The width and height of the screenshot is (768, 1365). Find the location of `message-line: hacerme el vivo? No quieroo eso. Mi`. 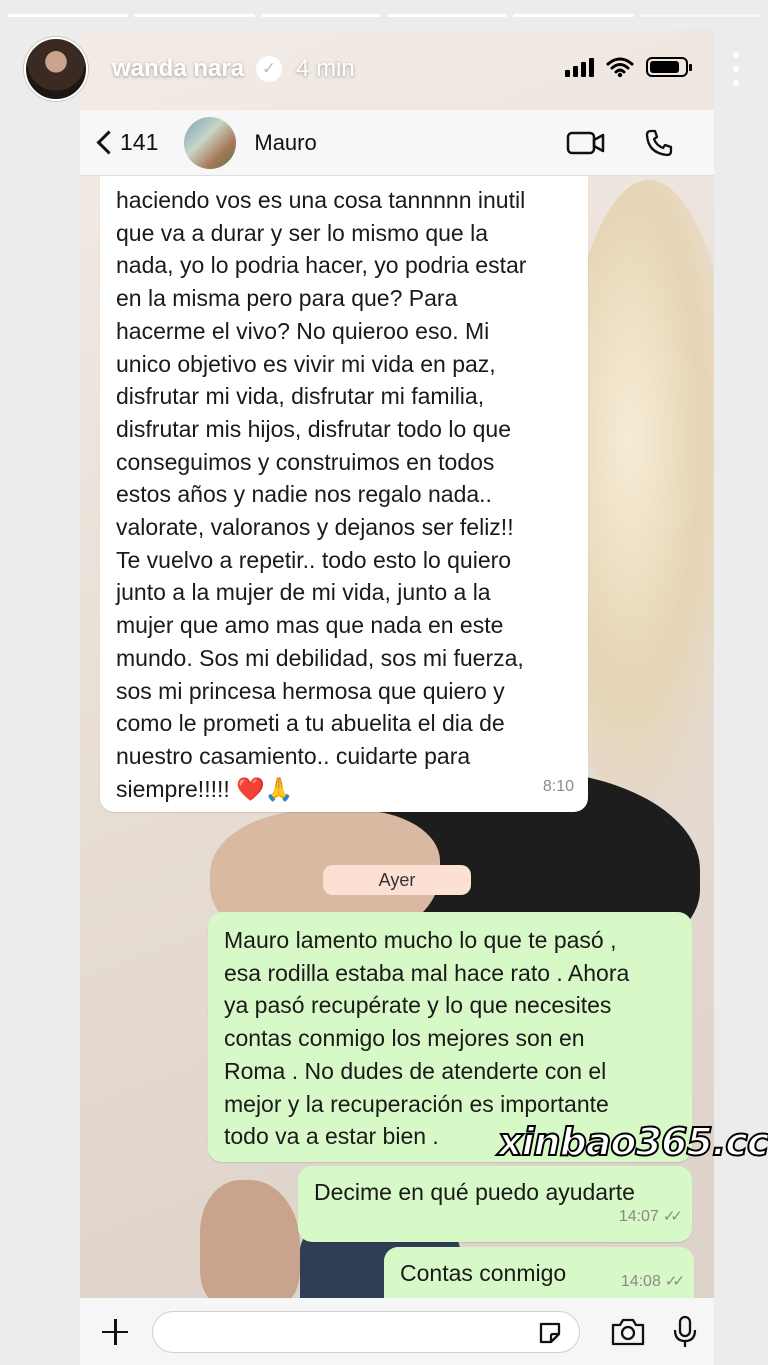

message-line: hacerme el vivo? No quieroo eso. Mi is located at coordinates (303, 330).